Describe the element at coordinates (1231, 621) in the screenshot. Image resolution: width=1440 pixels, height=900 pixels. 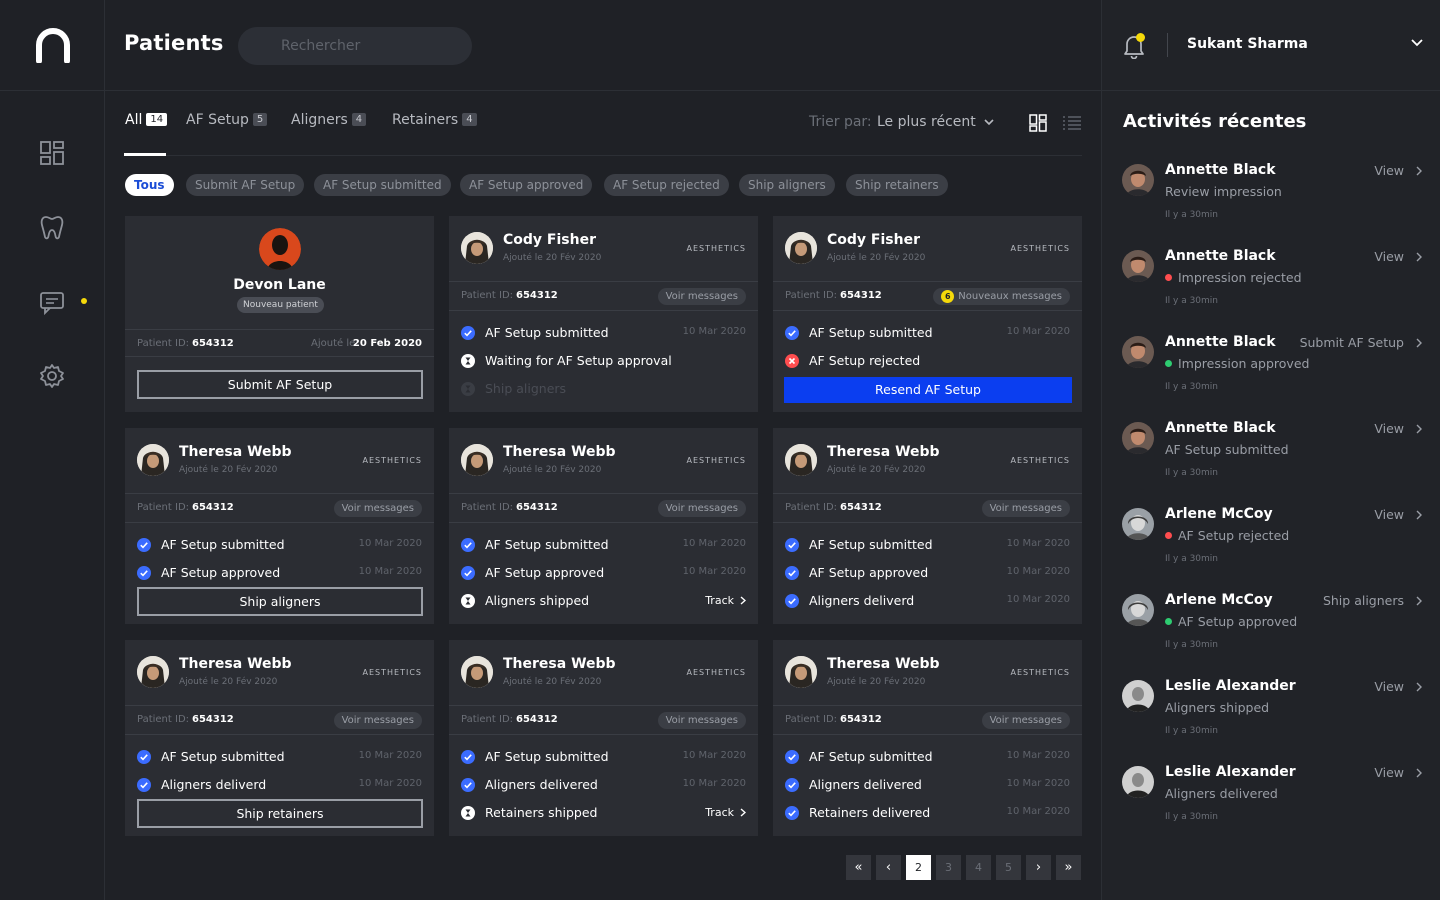
I see `activity-status: AF Setup approved` at that location.